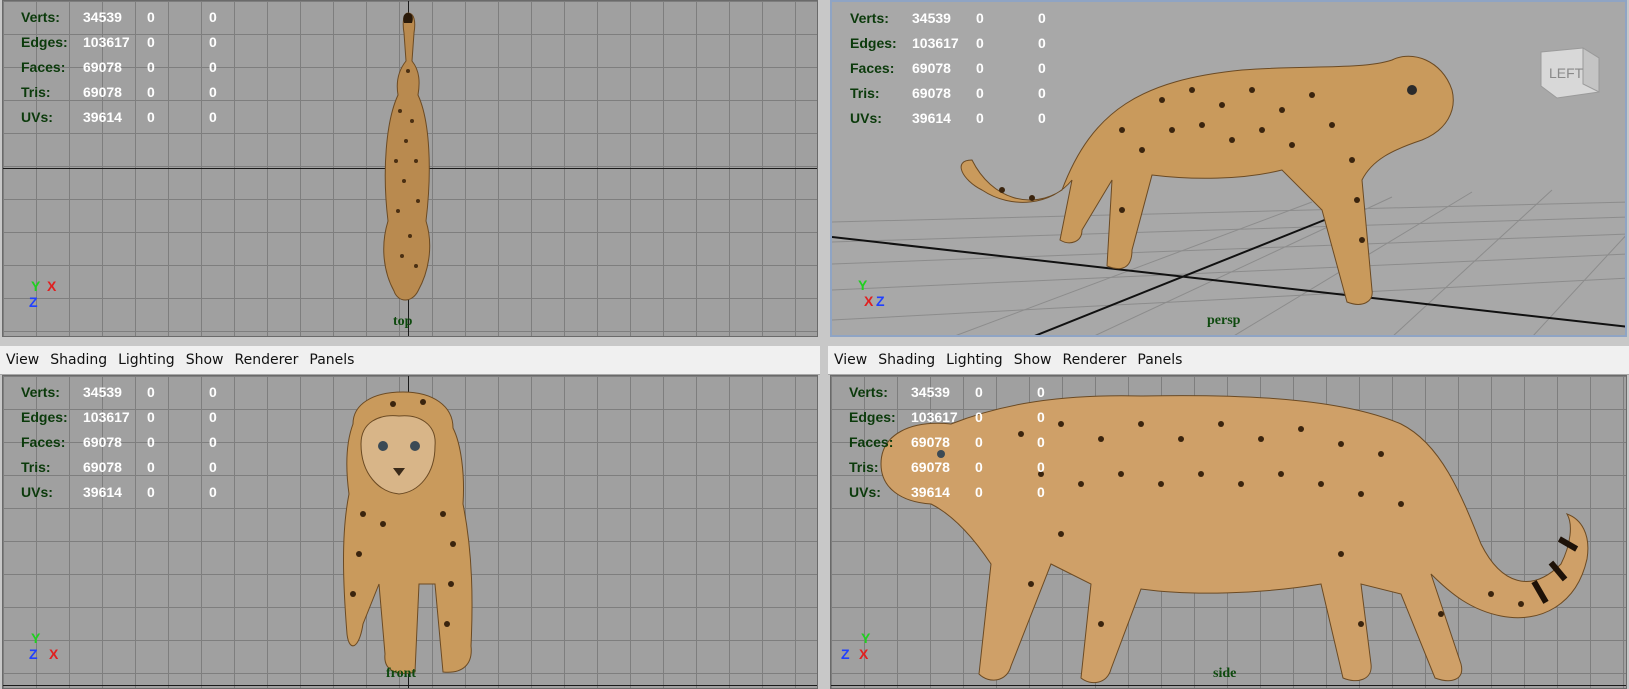  What do you see at coordinates (1225, 673) in the screenshot?
I see `camera-name: side` at bounding box center [1225, 673].